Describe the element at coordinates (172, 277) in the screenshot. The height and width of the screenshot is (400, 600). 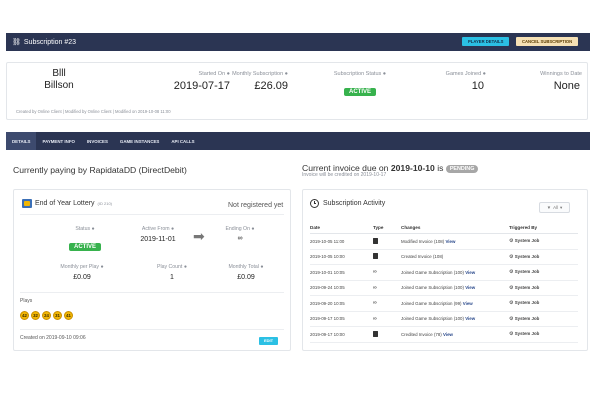
I see `play-count-value: 1` at that location.